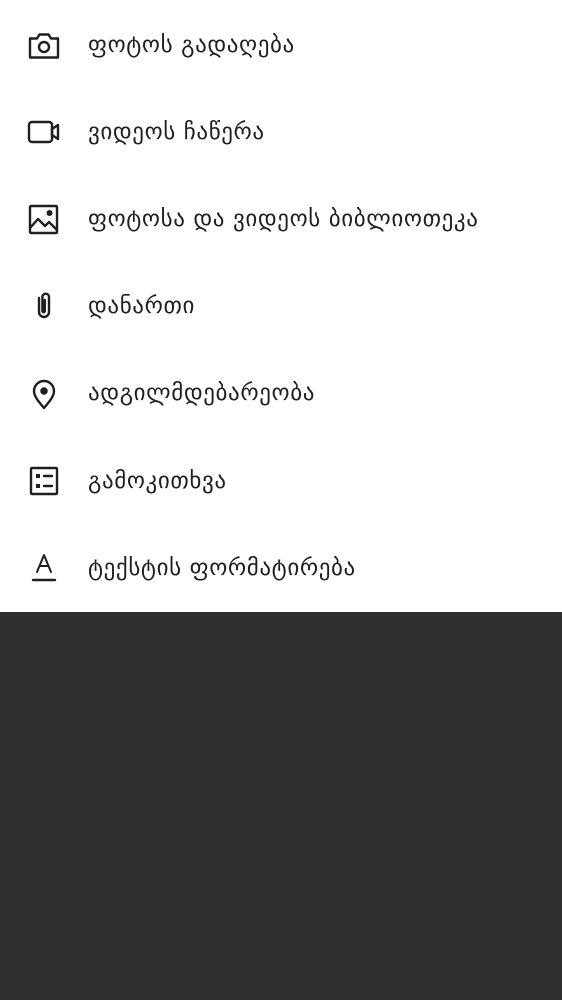 The image size is (562, 1000). Describe the element at coordinates (281, 480) in the screenshot. I see `menu-item-poll: გამოკითხვა` at that location.